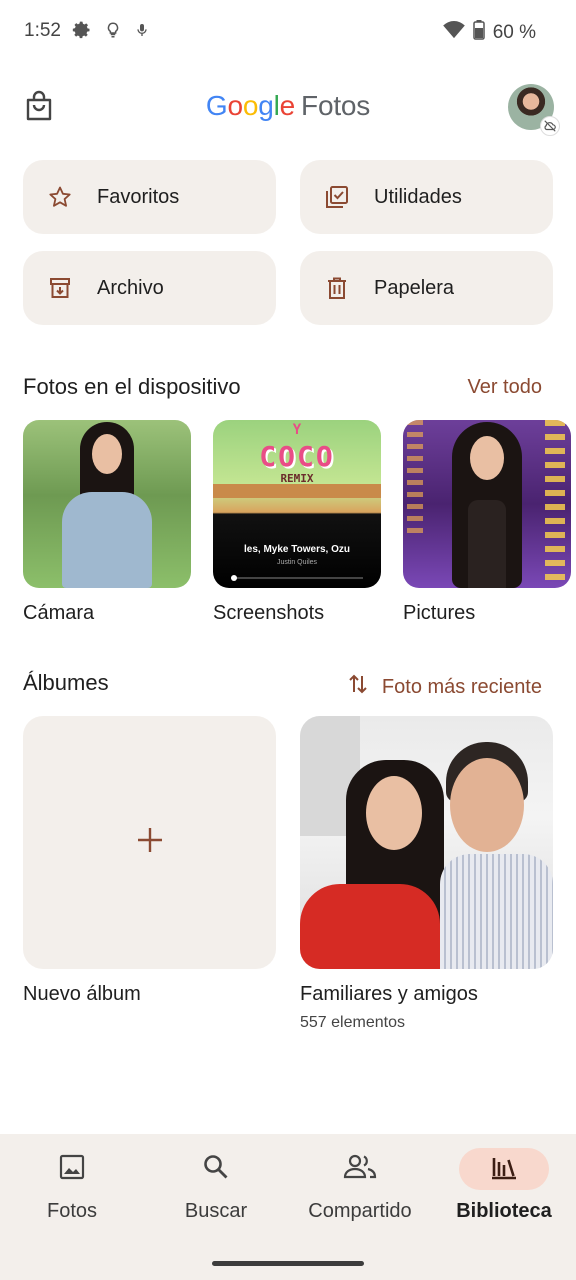 The height and width of the screenshot is (1280, 576). Describe the element at coordinates (42, 30) in the screenshot. I see `status-time: 1:52` at that location.